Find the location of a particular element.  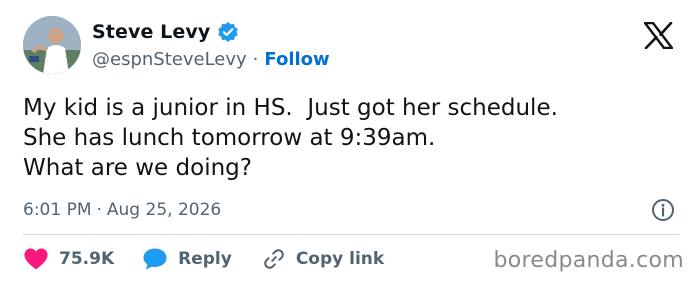

follow-button: Follow is located at coordinates (296, 59).